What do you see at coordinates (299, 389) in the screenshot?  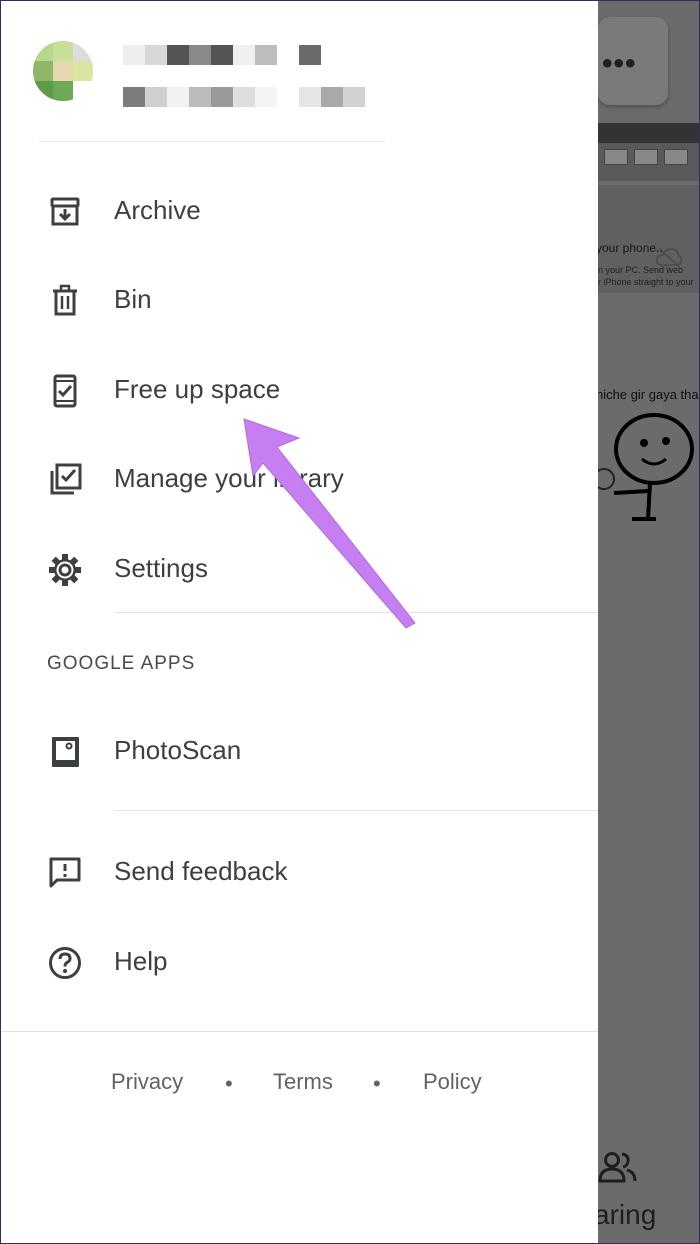 I see `menu-item-free-up-space: Free up space` at bounding box center [299, 389].